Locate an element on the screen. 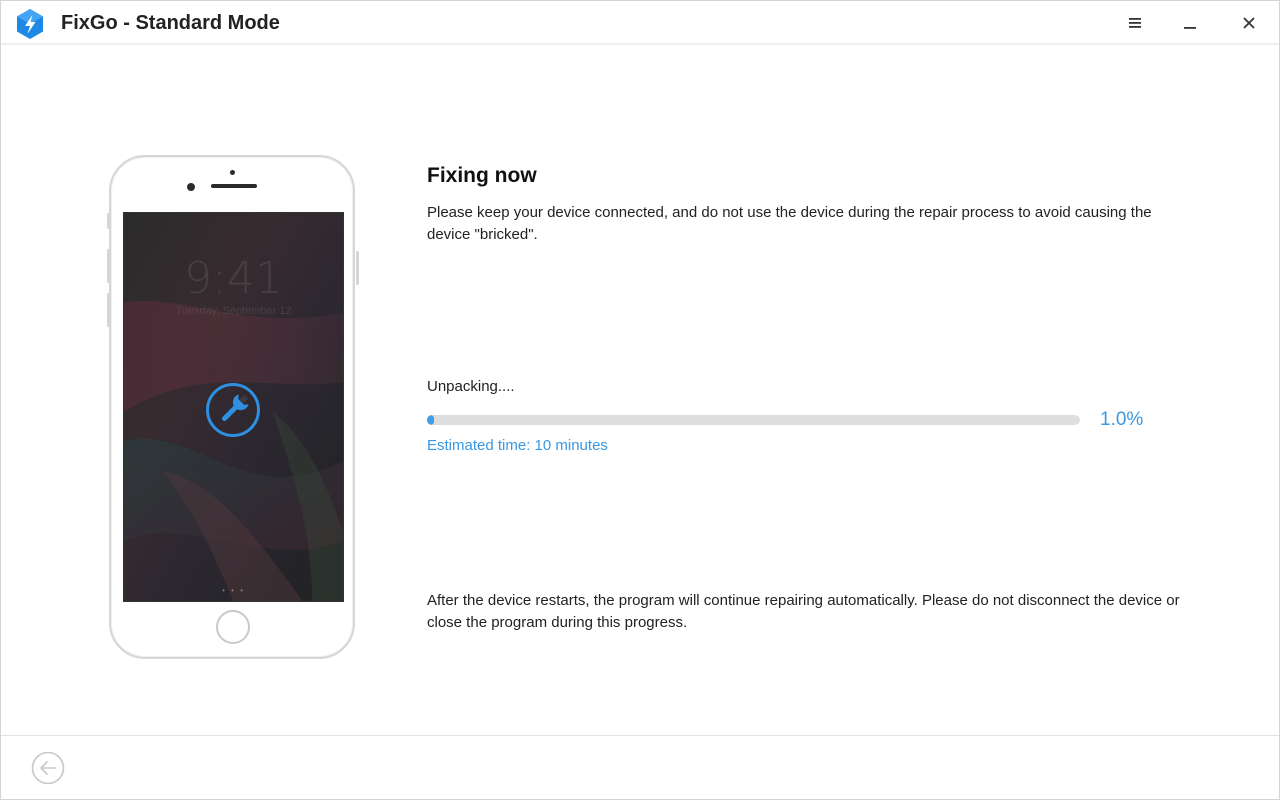  minimize-icon is located at coordinates (1190, 23).